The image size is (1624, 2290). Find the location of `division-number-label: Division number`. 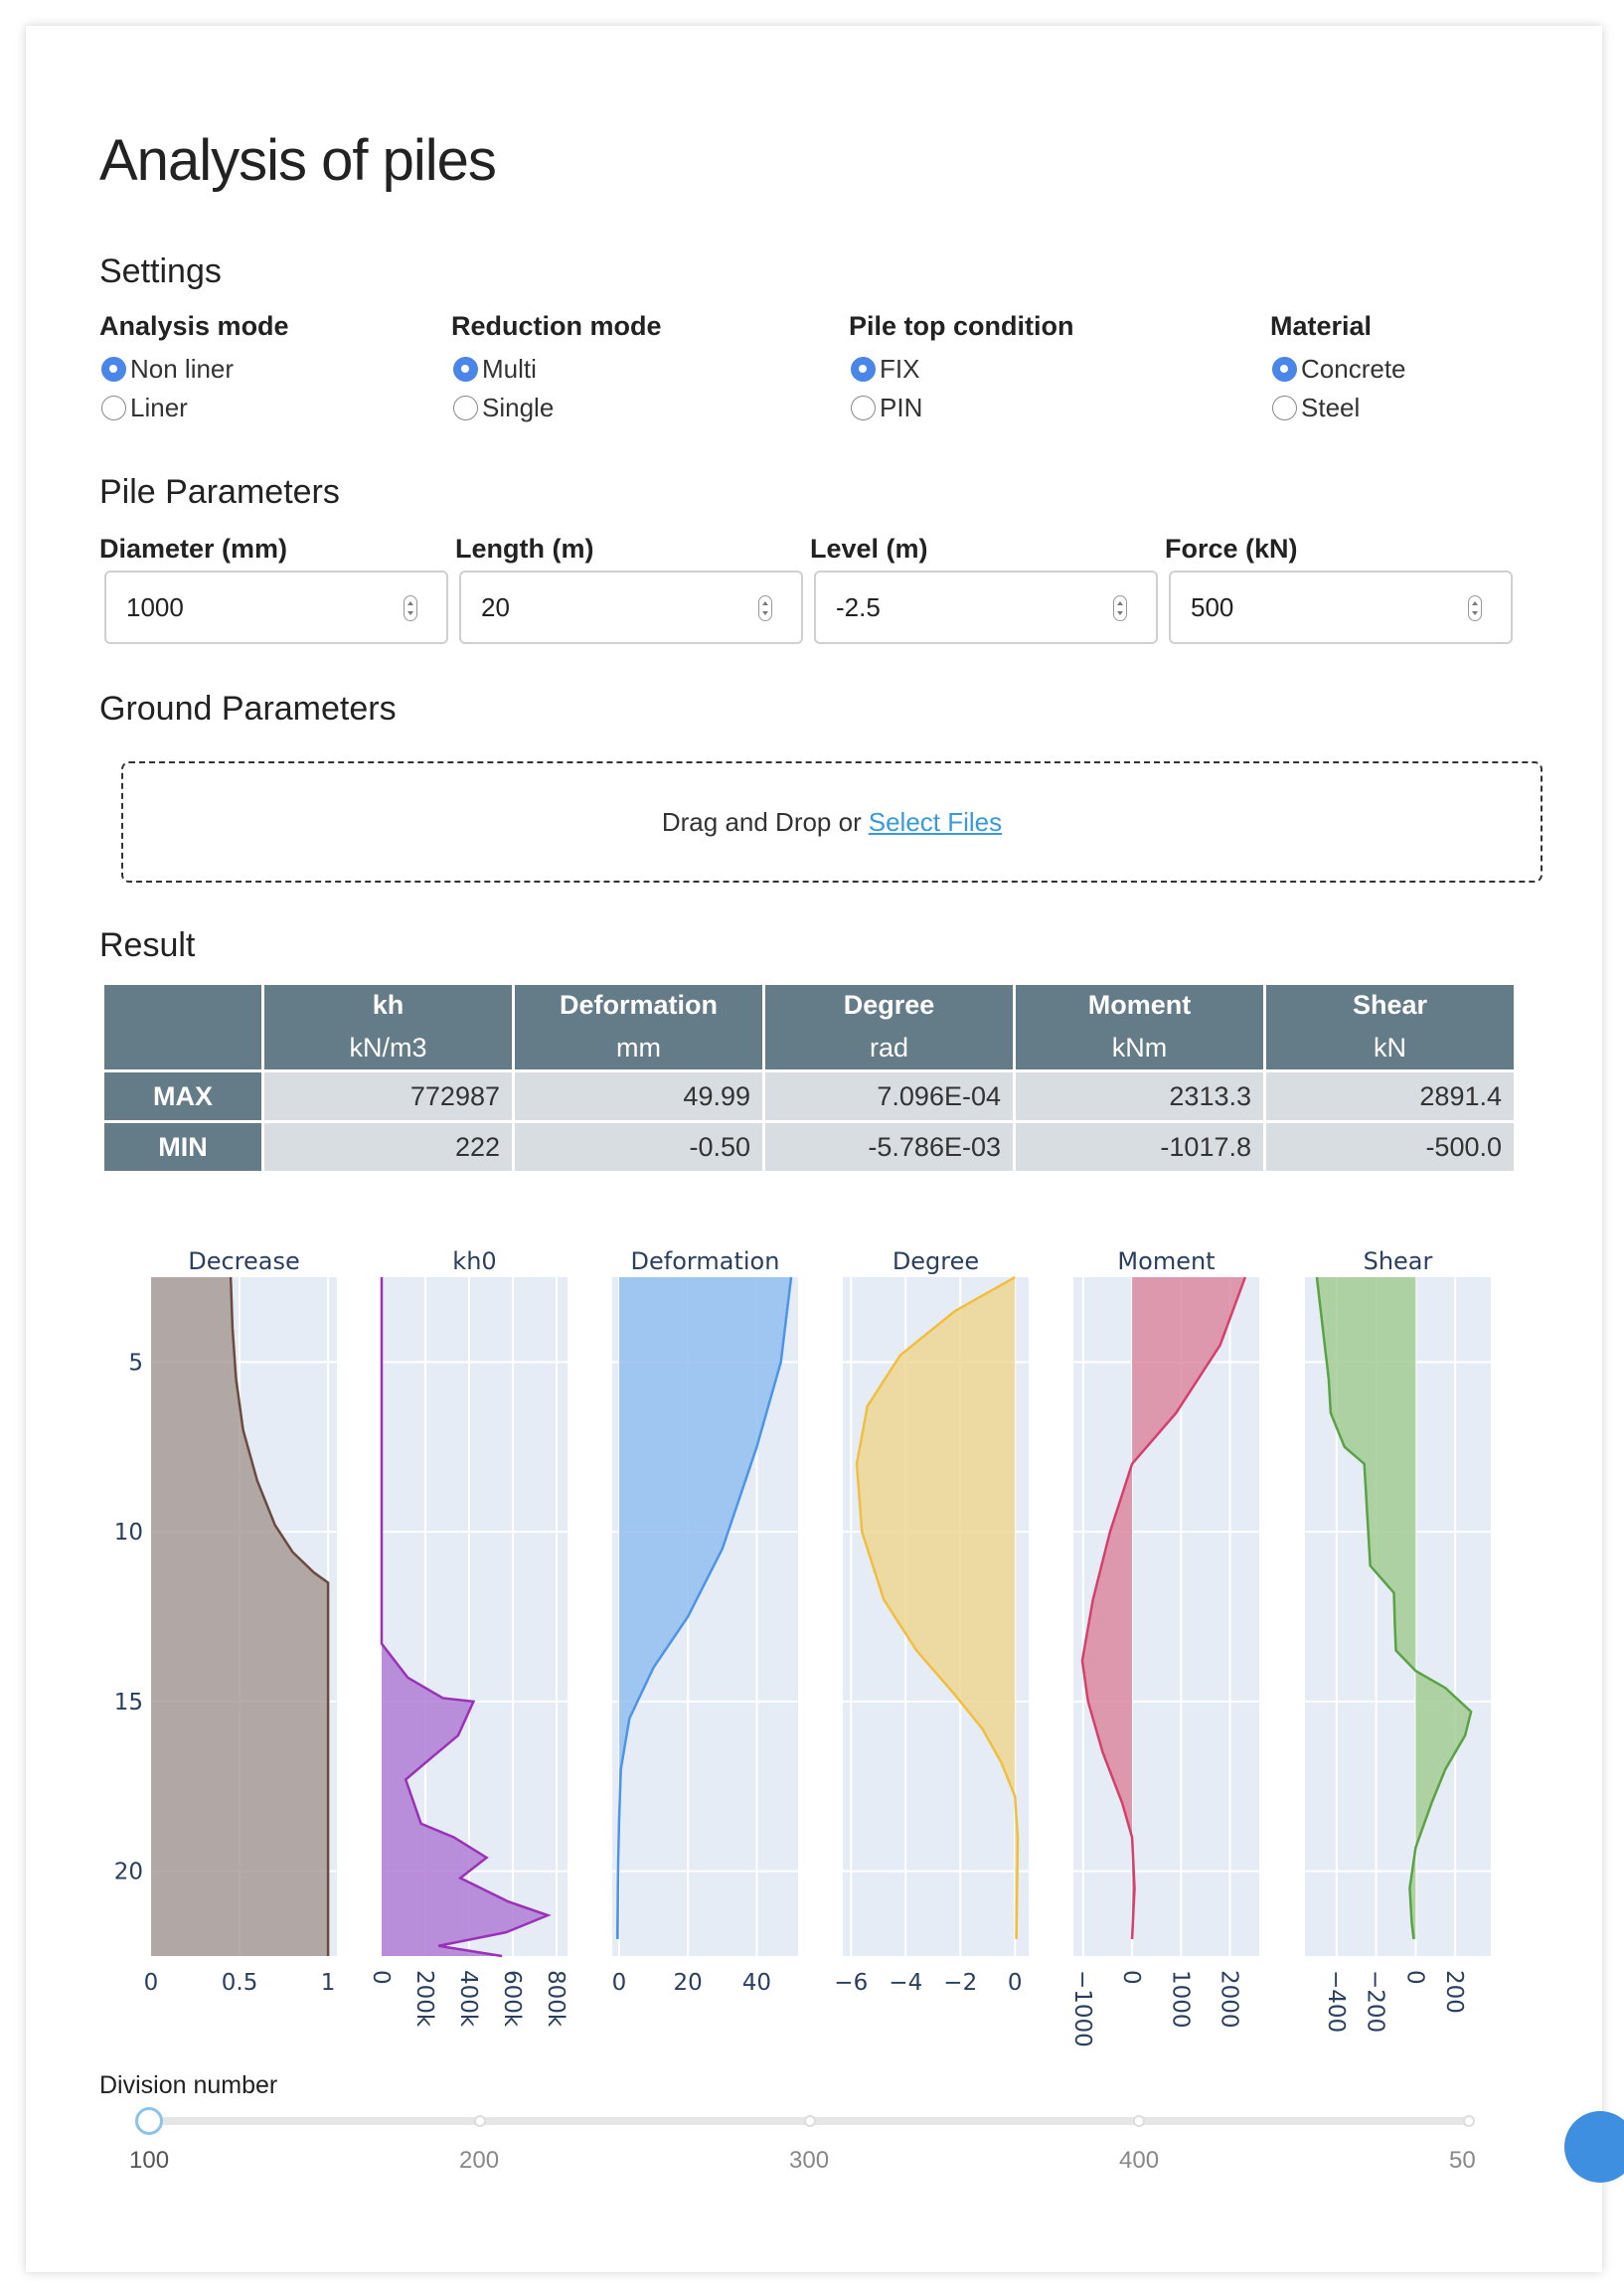

division-number-label: Division number is located at coordinates (188, 2085).